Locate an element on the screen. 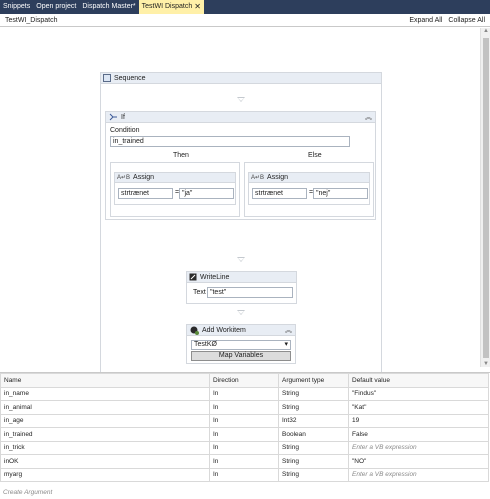  text-label: Text is located at coordinates (199, 292).